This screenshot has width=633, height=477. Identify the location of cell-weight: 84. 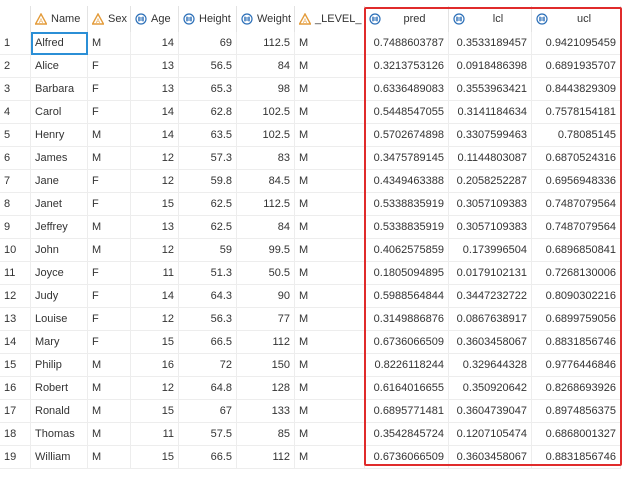
(266, 66).